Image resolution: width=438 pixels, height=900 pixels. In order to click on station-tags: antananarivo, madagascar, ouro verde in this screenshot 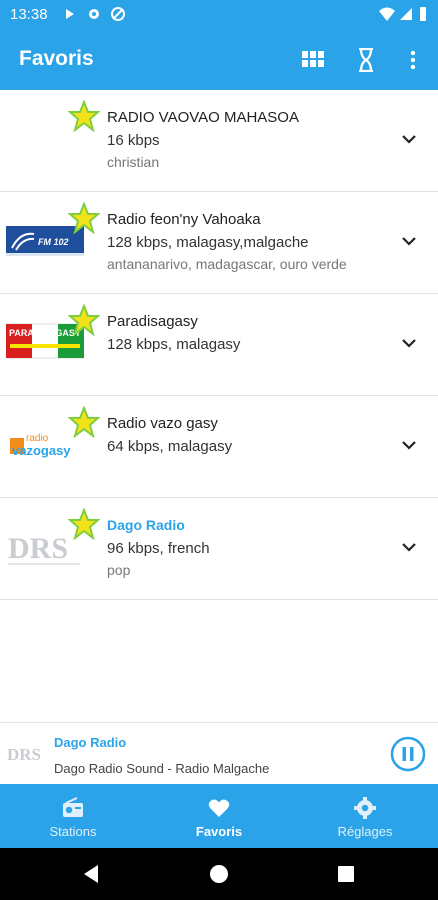, I will do `click(227, 264)`.